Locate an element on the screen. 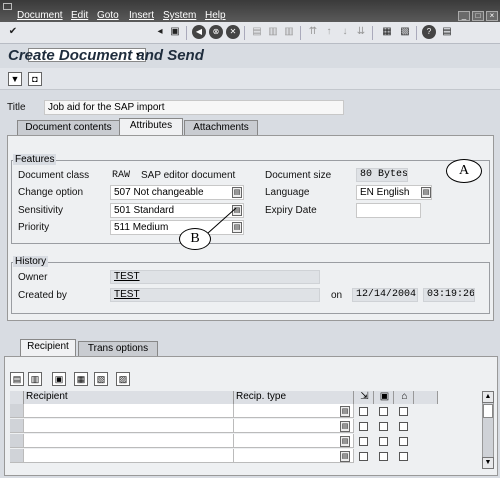 This screenshot has height=478, width=500. table-distribution-icon: ▦ is located at coordinates (81, 379).